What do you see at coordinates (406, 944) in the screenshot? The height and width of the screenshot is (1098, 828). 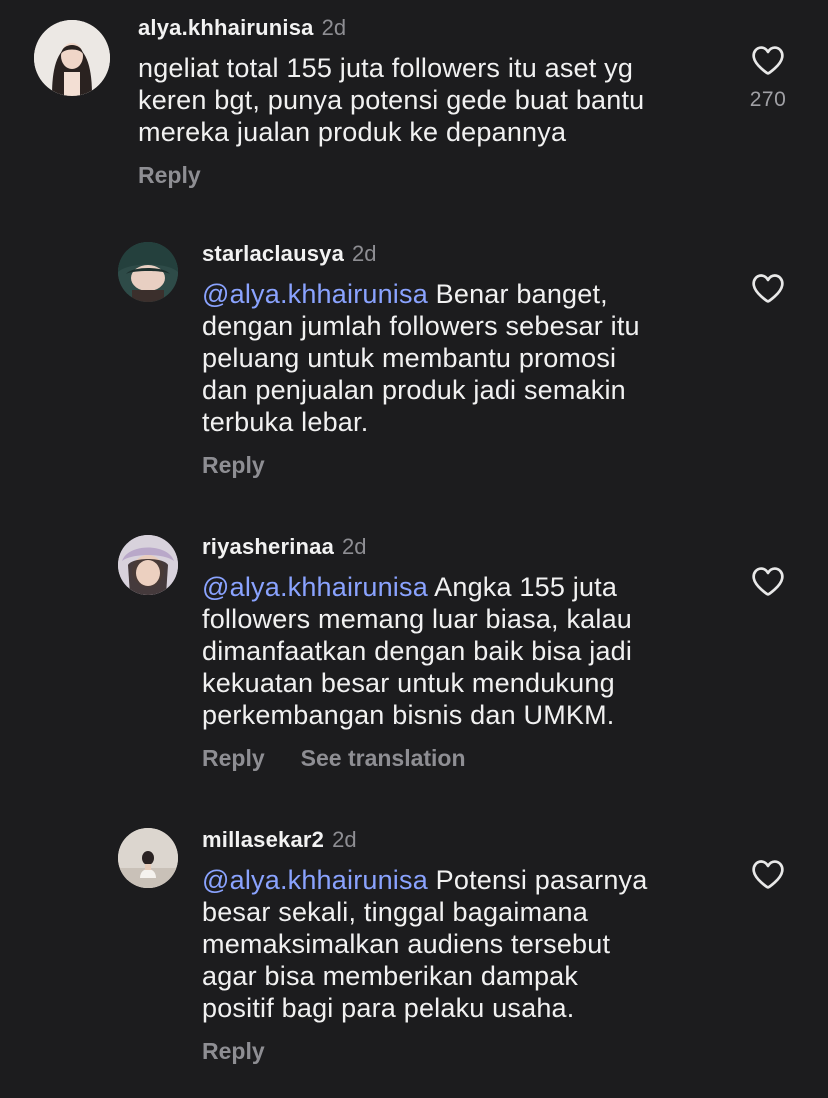 I see `comment-line: memaksimalkan audiens tersebut` at bounding box center [406, 944].